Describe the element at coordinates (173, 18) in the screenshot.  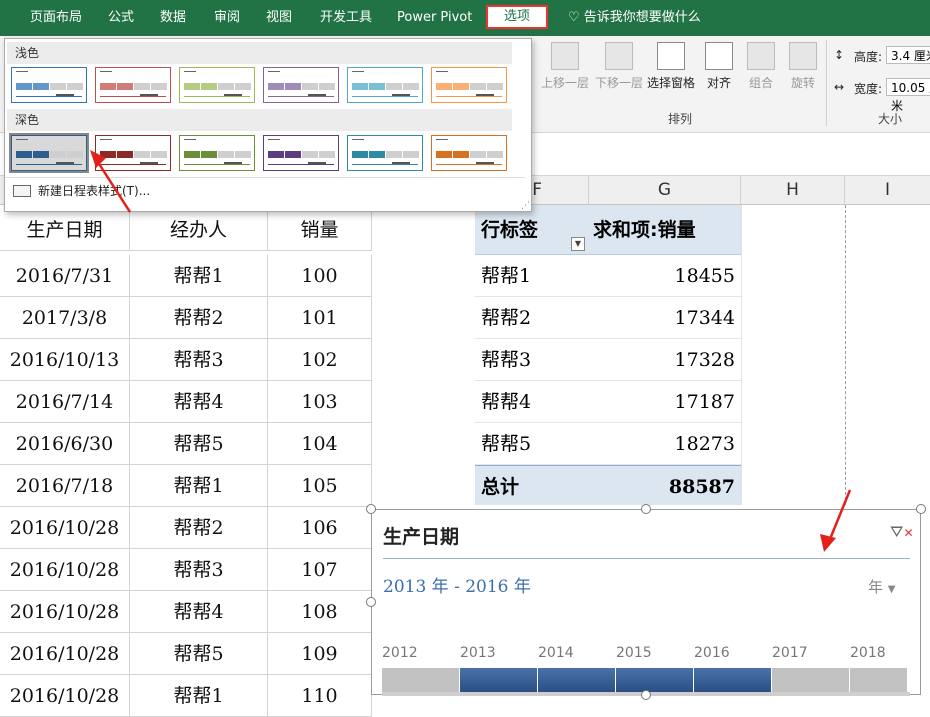
I see `tab-data: 数据` at that location.